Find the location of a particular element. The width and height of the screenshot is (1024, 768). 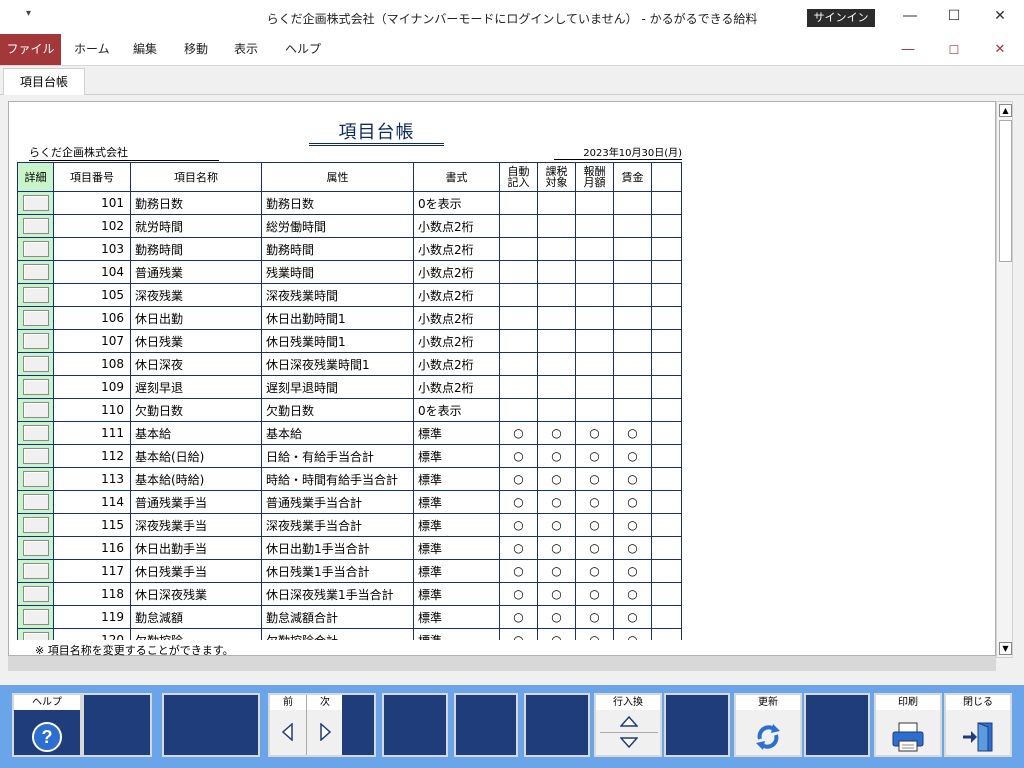

menu-help: ヘルプ is located at coordinates (303, 49).